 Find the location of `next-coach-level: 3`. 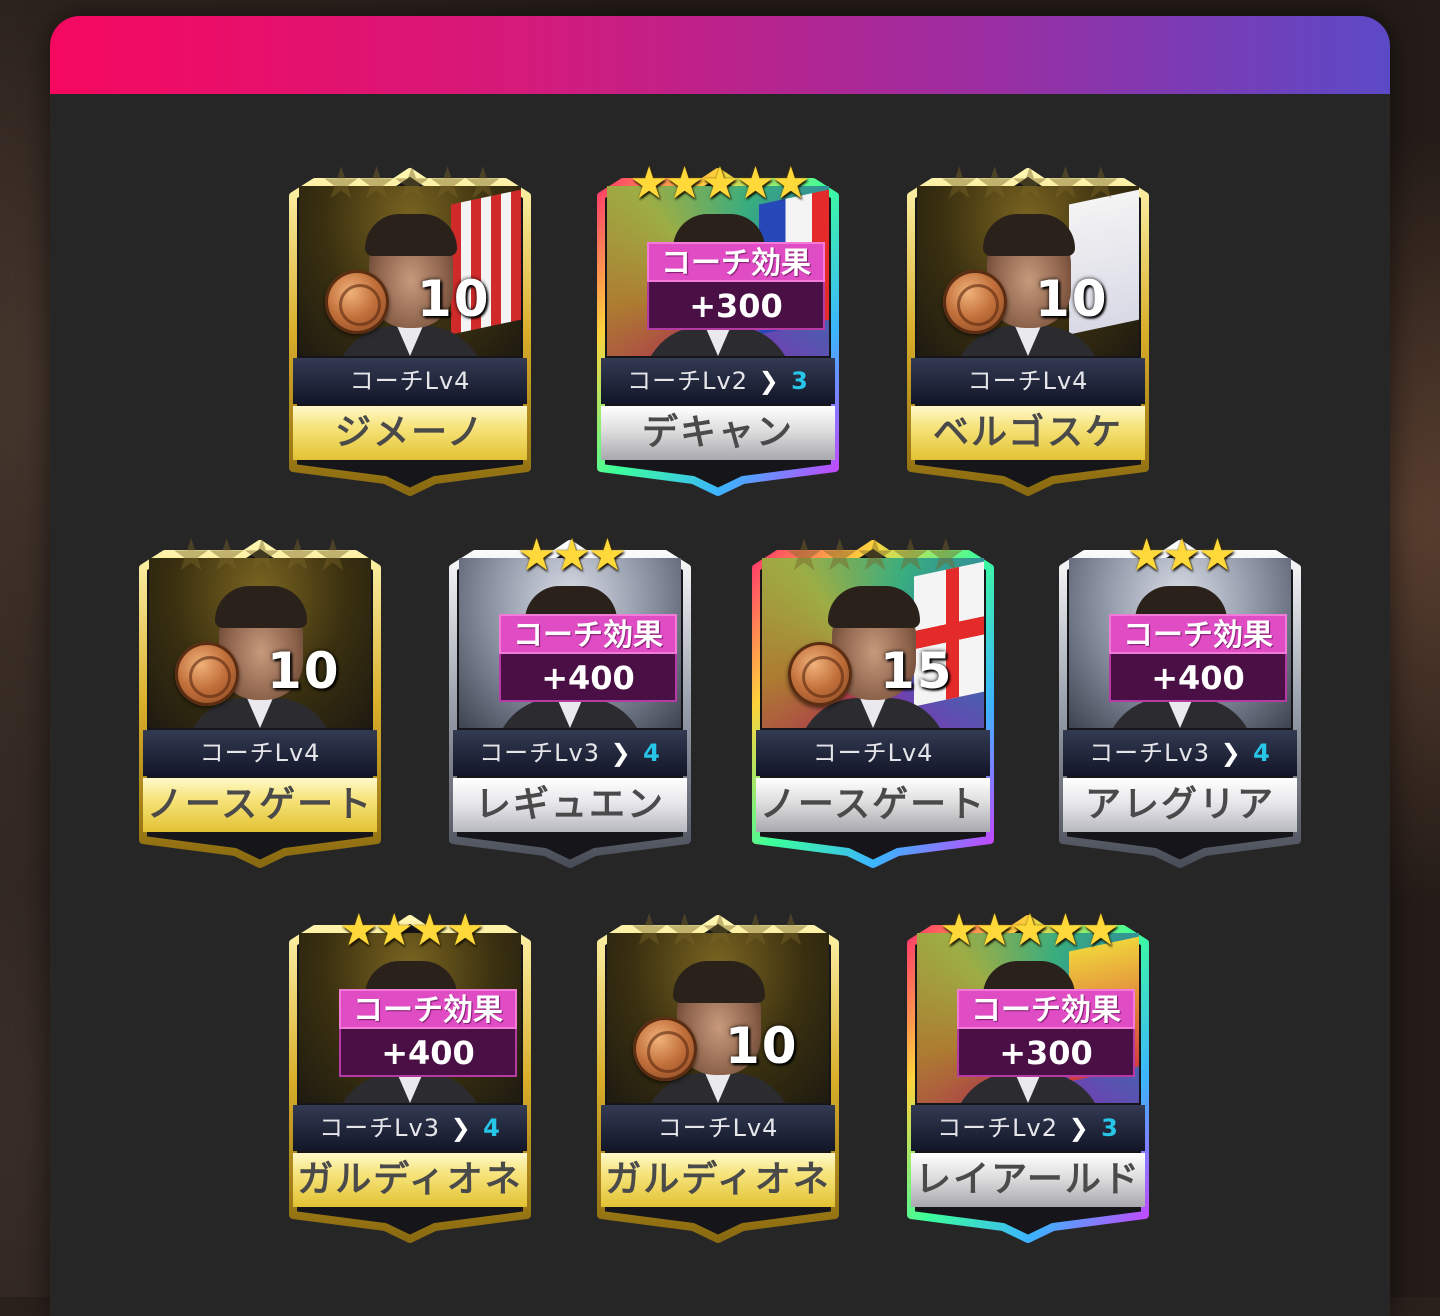

next-coach-level: 3 is located at coordinates (1110, 1128).